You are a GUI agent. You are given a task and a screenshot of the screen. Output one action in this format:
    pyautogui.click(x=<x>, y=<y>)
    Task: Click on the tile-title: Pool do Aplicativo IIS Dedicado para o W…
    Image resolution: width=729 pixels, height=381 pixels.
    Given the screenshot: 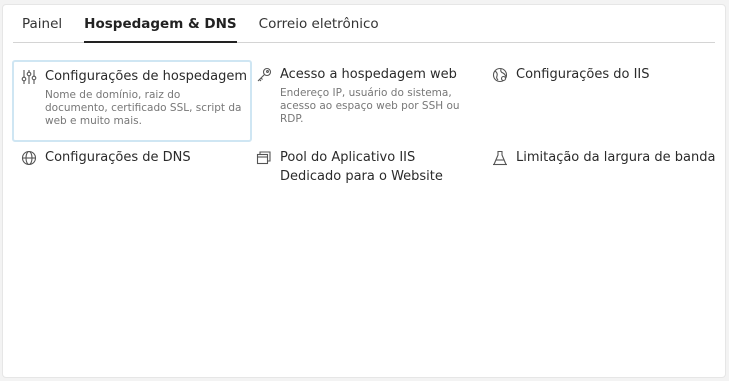 What is the action you would take?
    pyautogui.click(x=361, y=167)
    